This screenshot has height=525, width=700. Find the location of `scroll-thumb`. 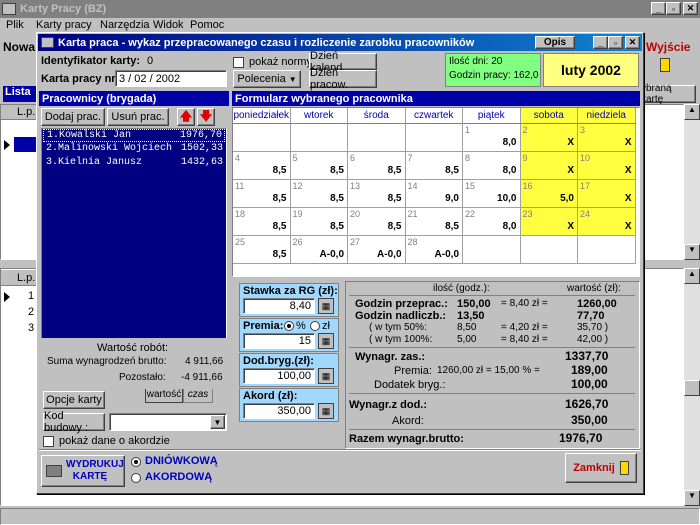

scroll-thumb is located at coordinates (692, 388).